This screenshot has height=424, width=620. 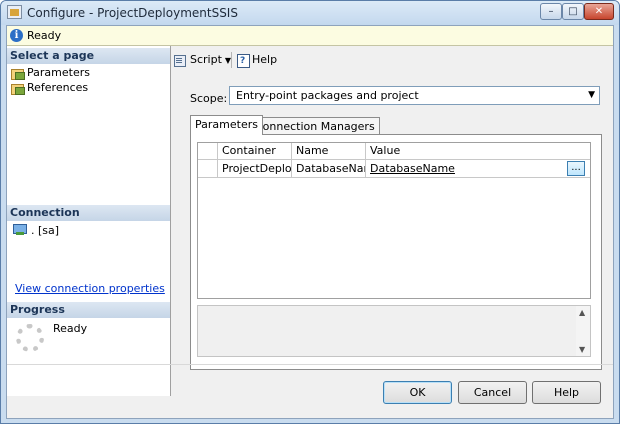 I want to click on cell-value: DatabaseName, so click(x=466, y=169).